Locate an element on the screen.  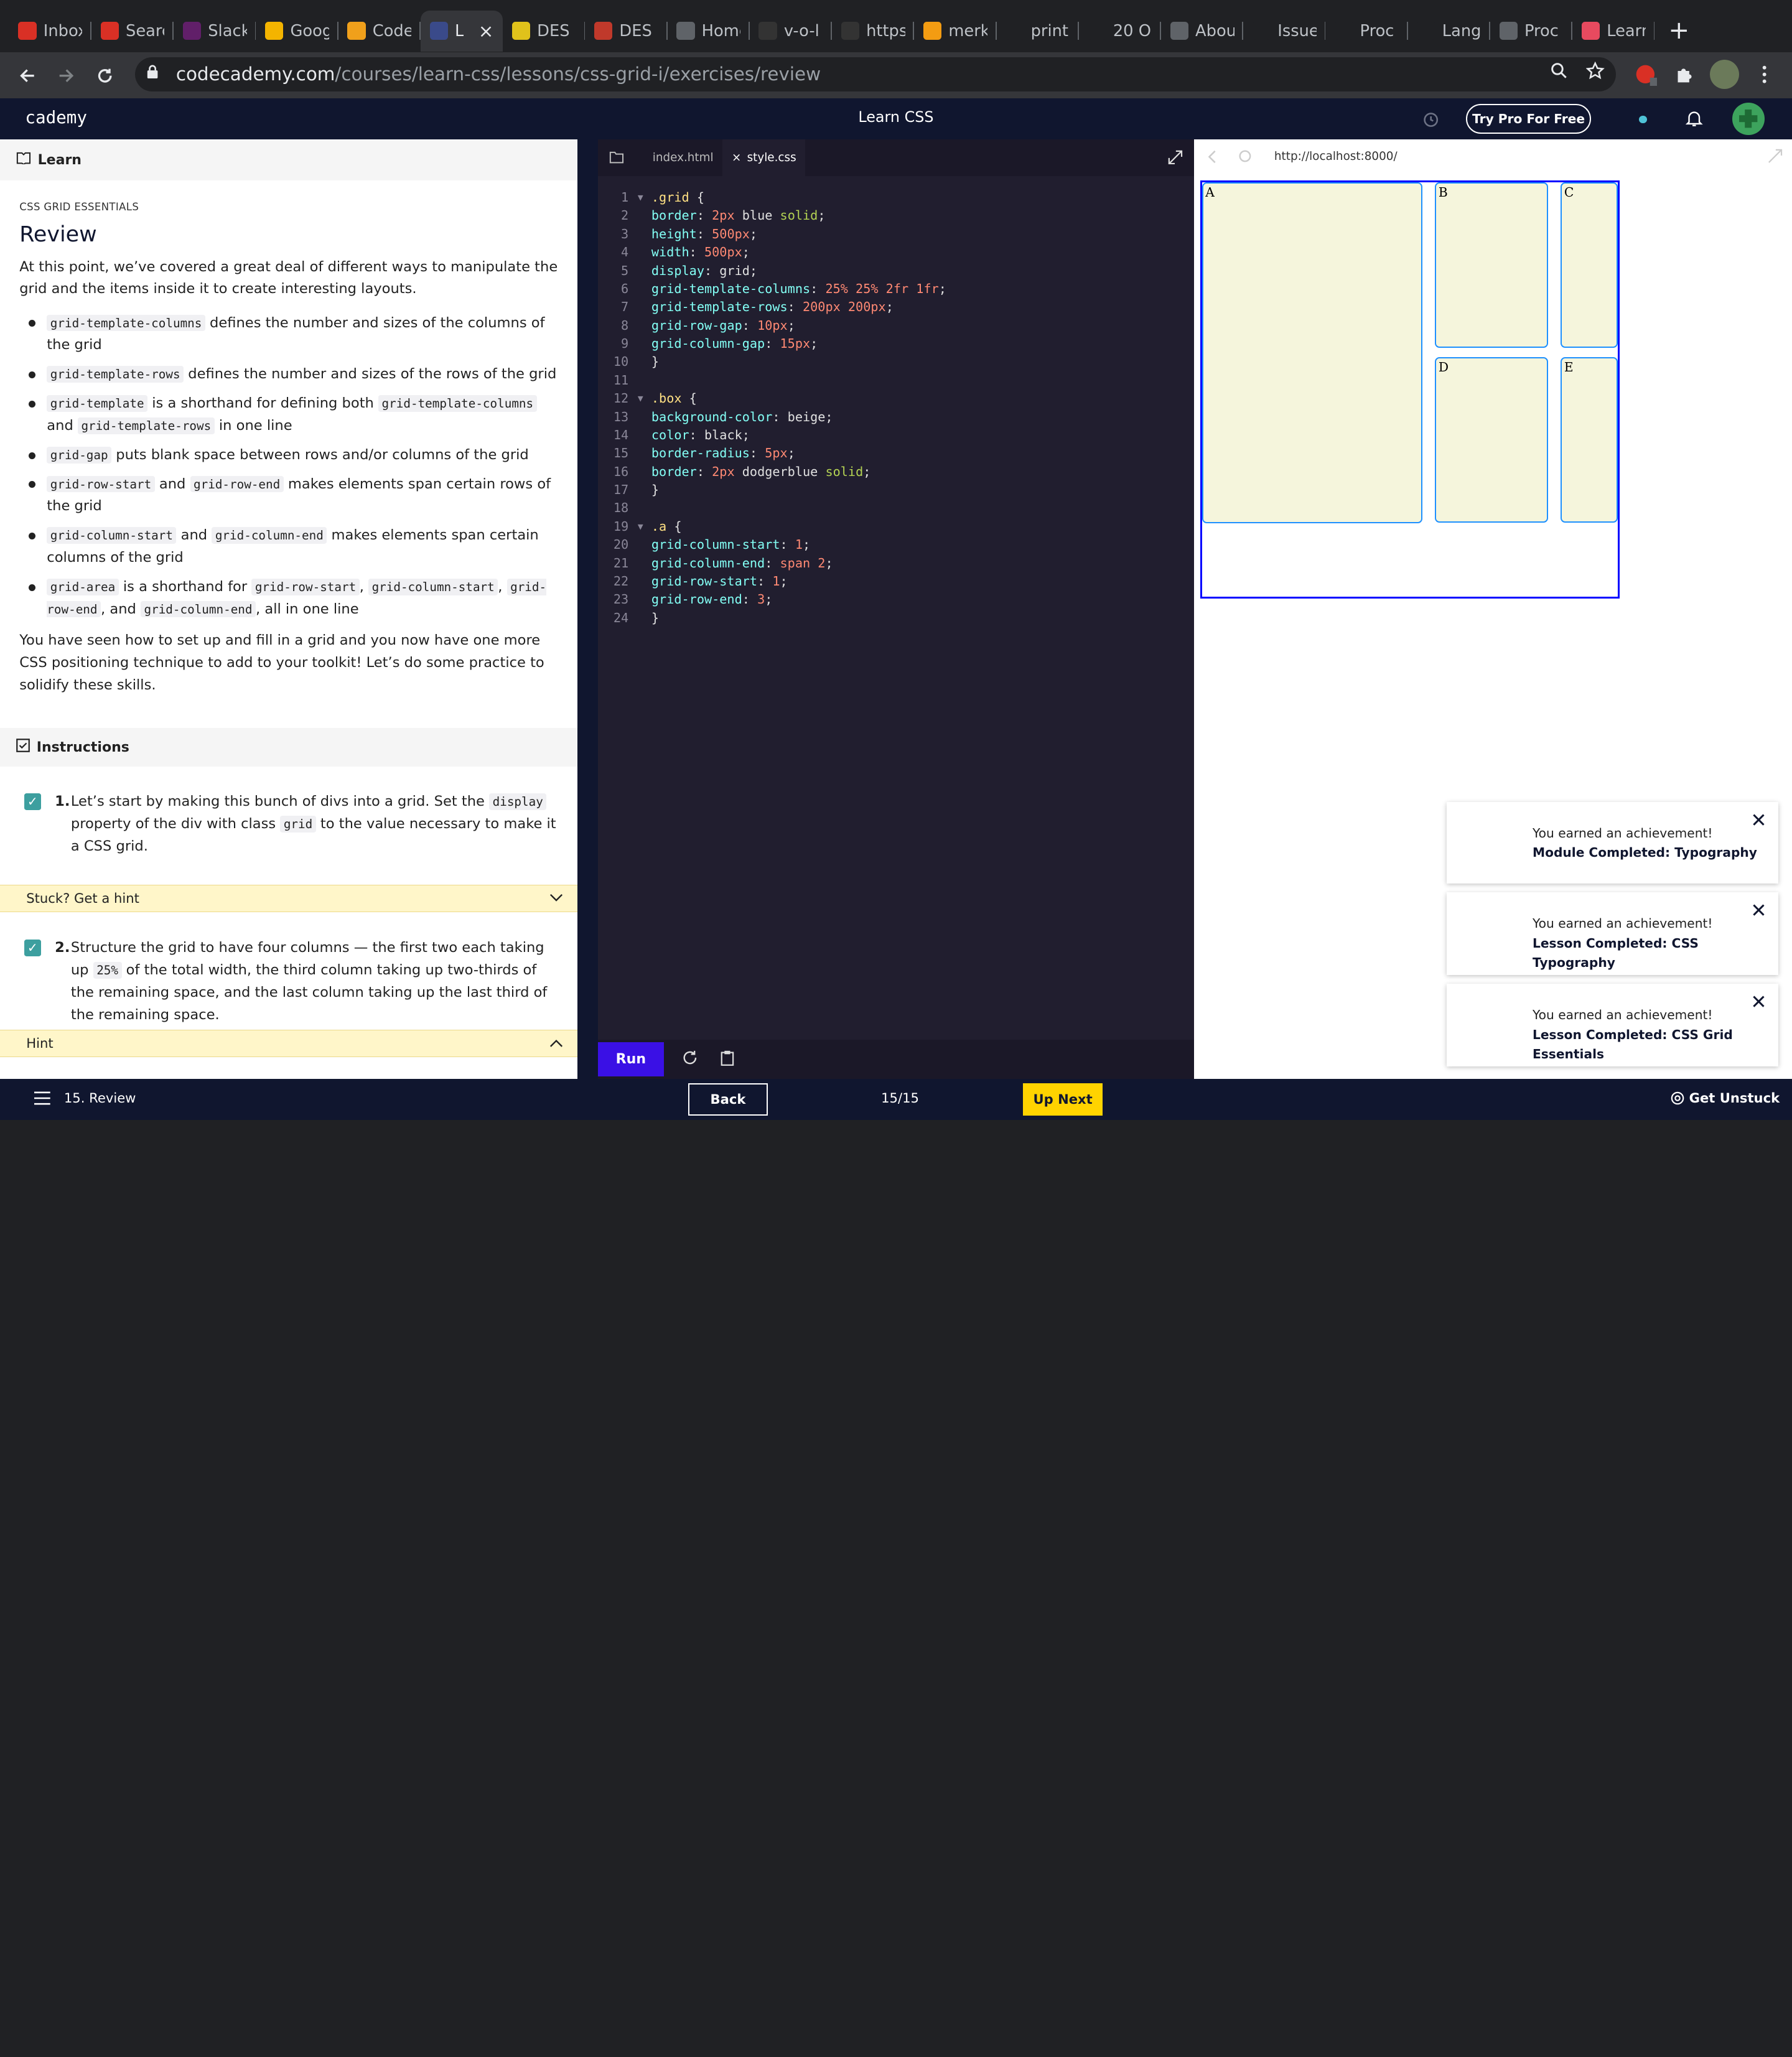
lesson-menu-label: 15. Review is located at coordinates (100, 1098).